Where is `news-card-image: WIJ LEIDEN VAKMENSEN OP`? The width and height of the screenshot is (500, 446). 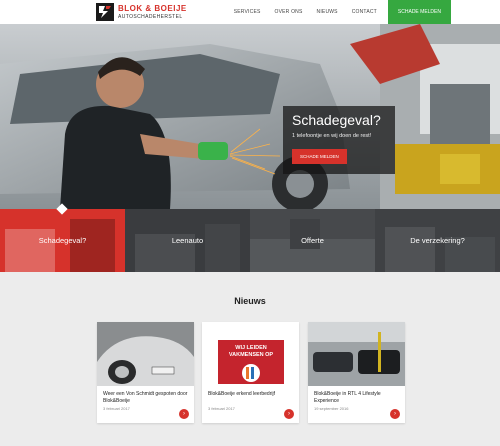
news-card-image: WIJ LEIDEN VAKMENSEN OP is located at coordinates (250, 354).